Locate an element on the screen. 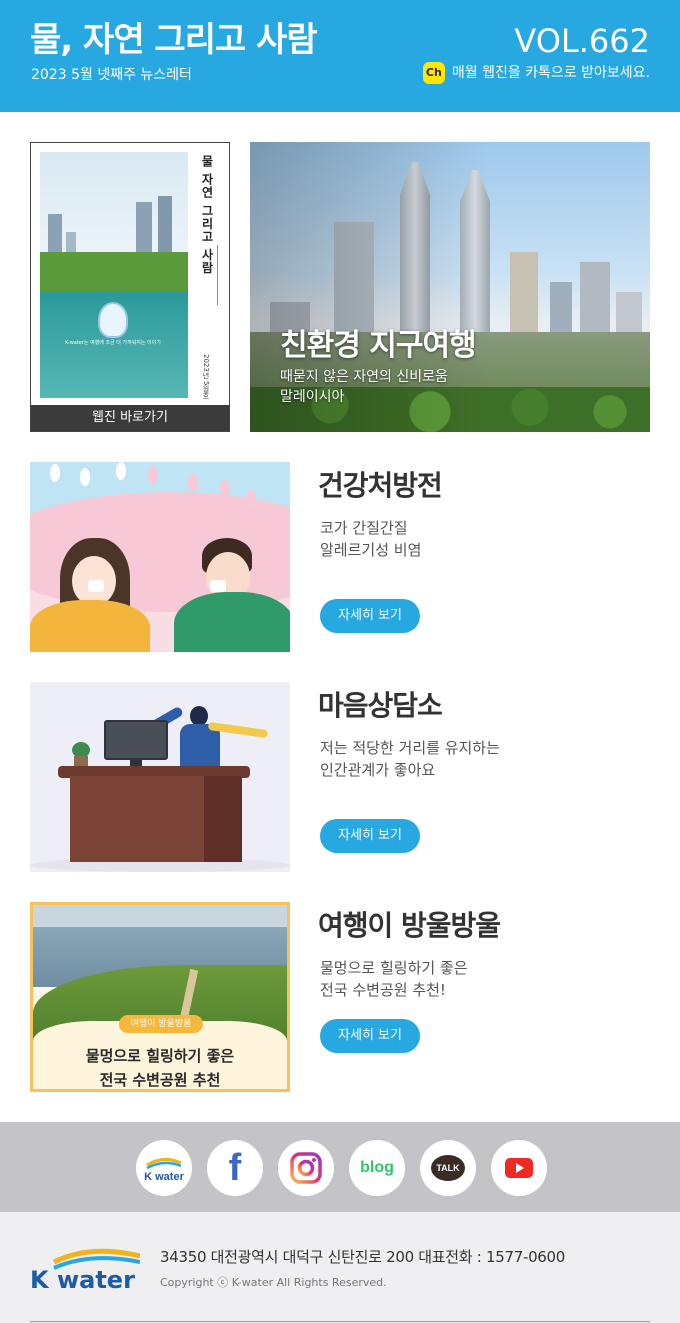  feature-destination: 말레이시아 is located at coordinates (312, 397).